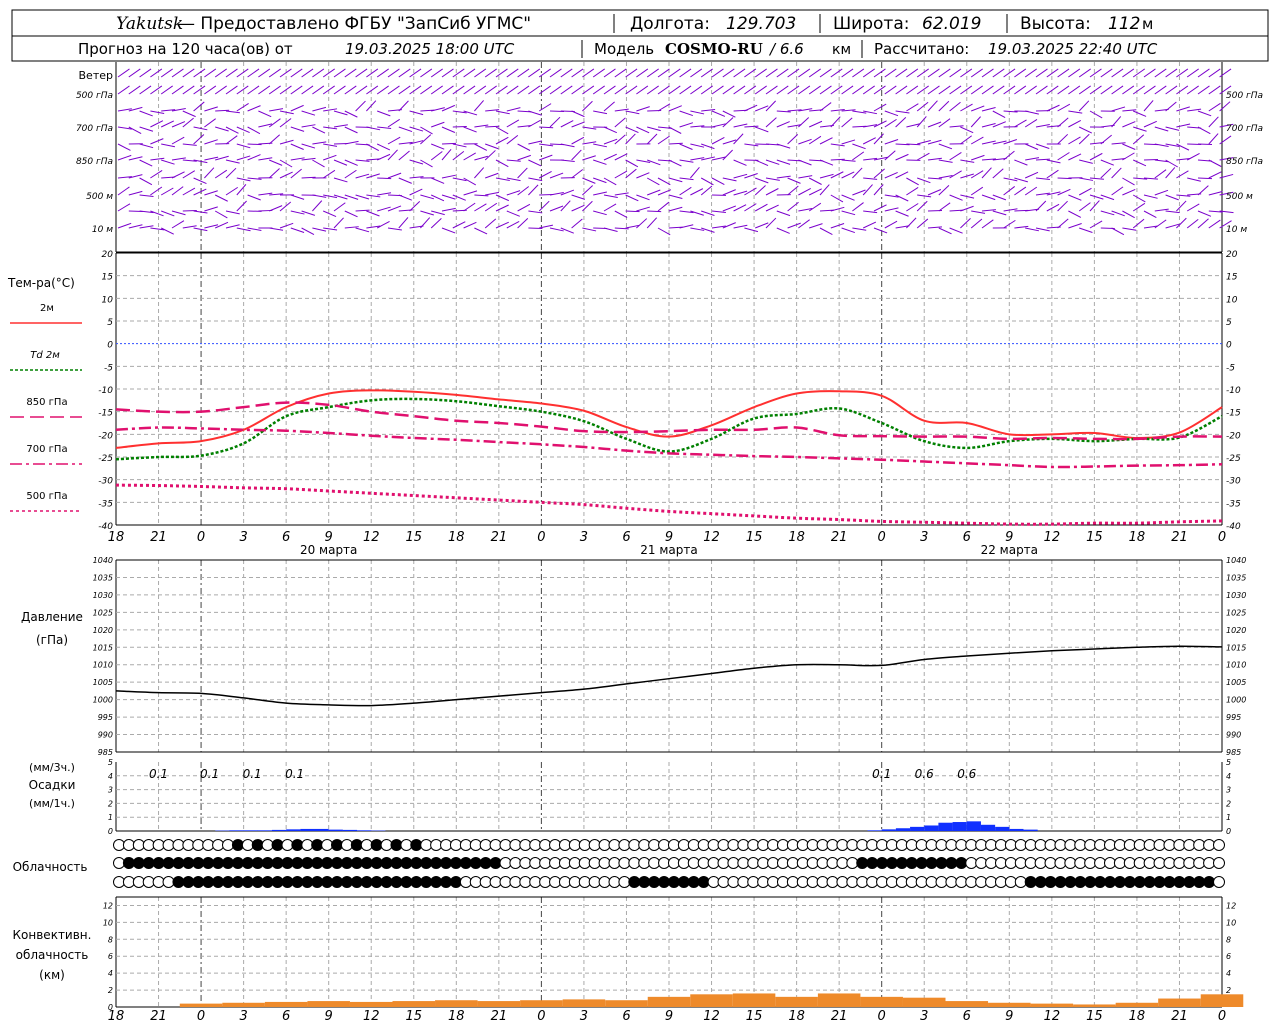  Describe the element at coordinates (754, 1016) in the screenshot. I see `hour-tick-label: 15` at that location.